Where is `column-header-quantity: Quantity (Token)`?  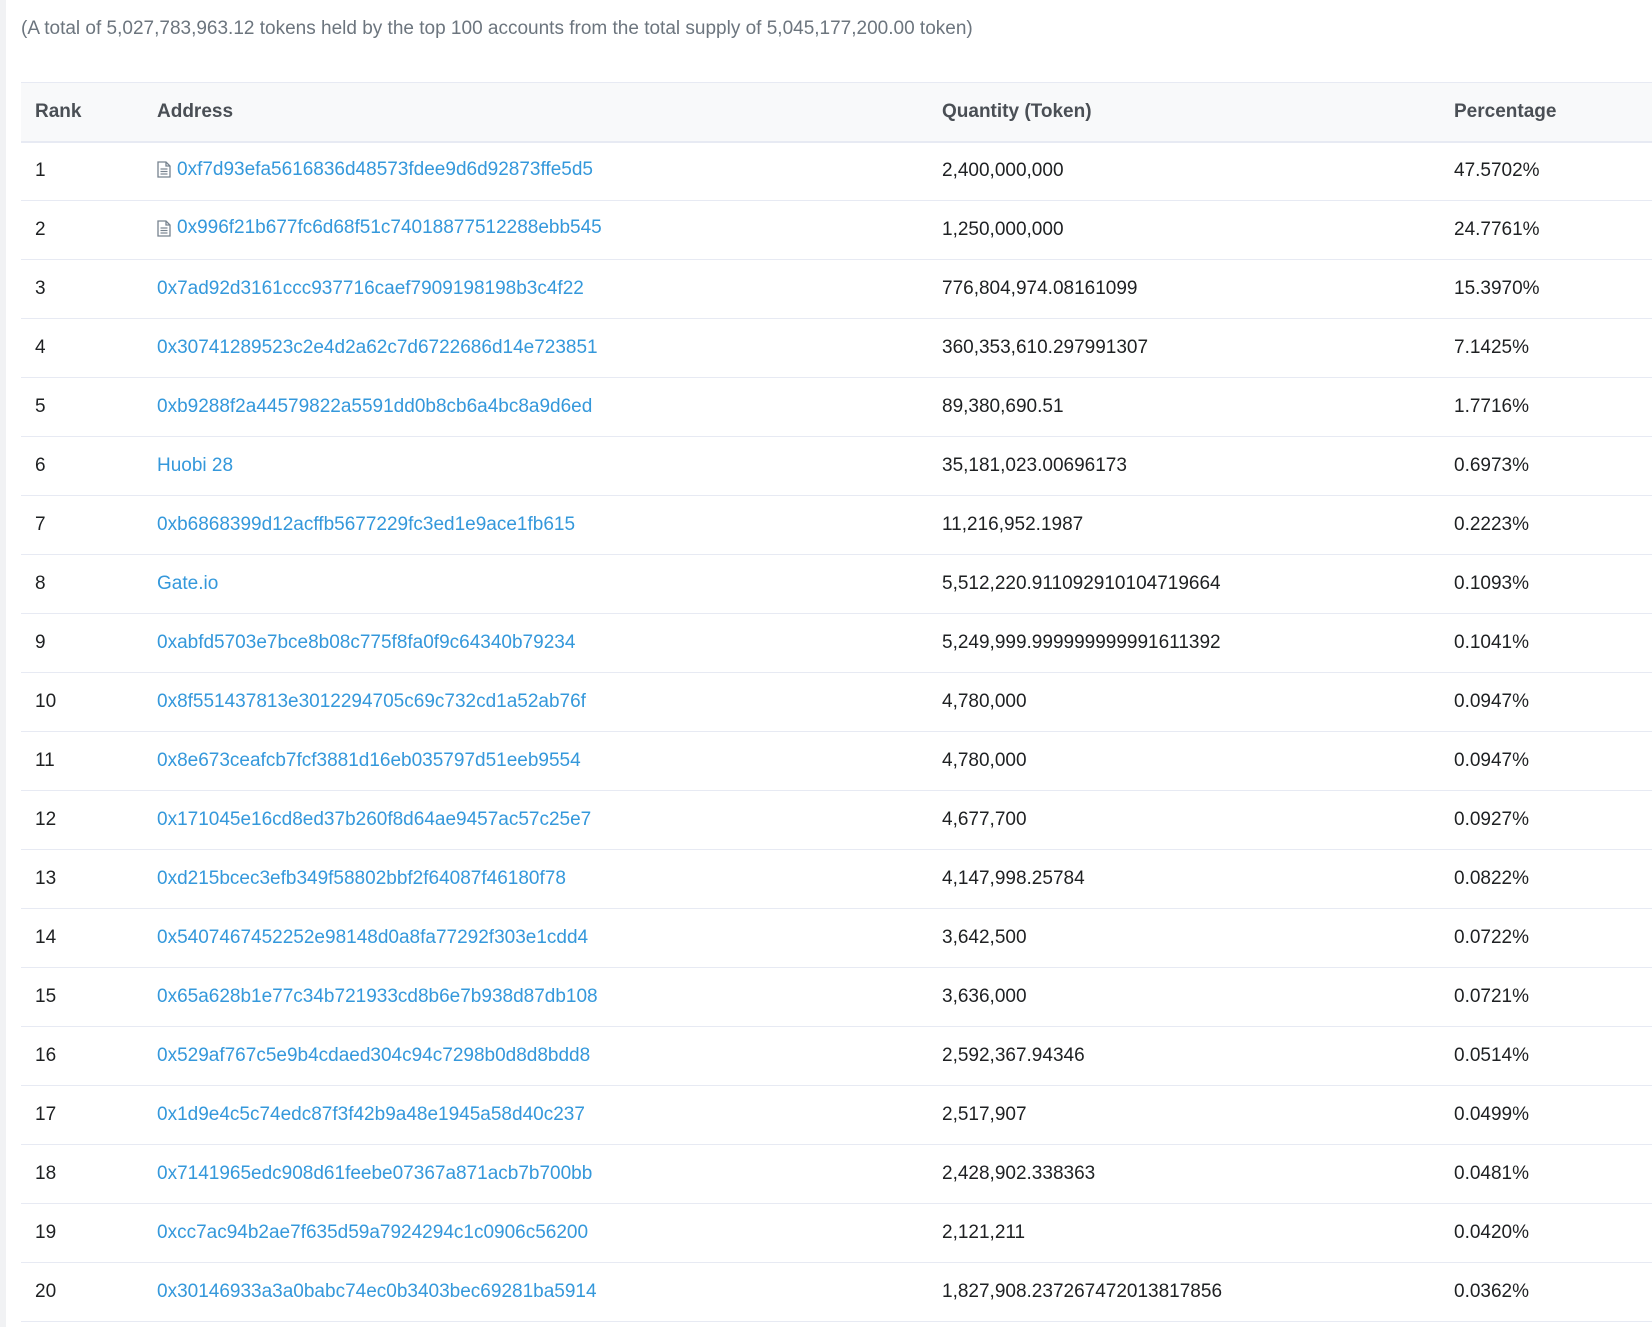
column-header-quantity: Quantity (Token) is located at coordinates (1184, 112).